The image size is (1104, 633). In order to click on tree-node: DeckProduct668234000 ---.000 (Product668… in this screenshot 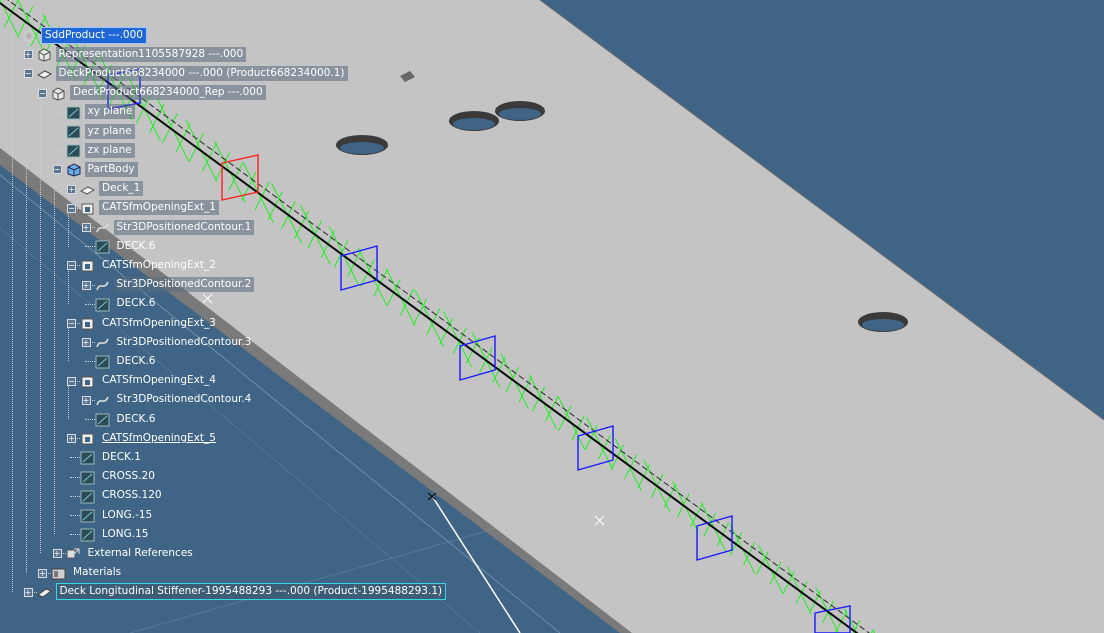, I will do `click(192, 73)`.